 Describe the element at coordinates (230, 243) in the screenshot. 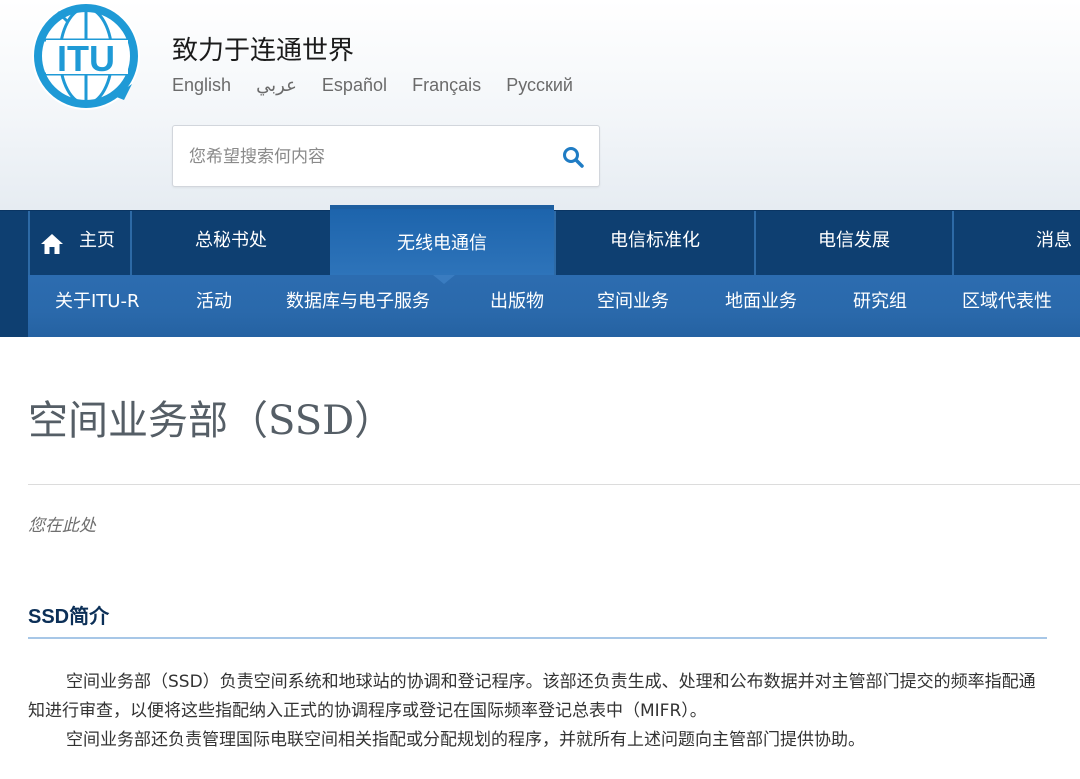

I see `nav-general-secretariat: 总秘书处` at that location.